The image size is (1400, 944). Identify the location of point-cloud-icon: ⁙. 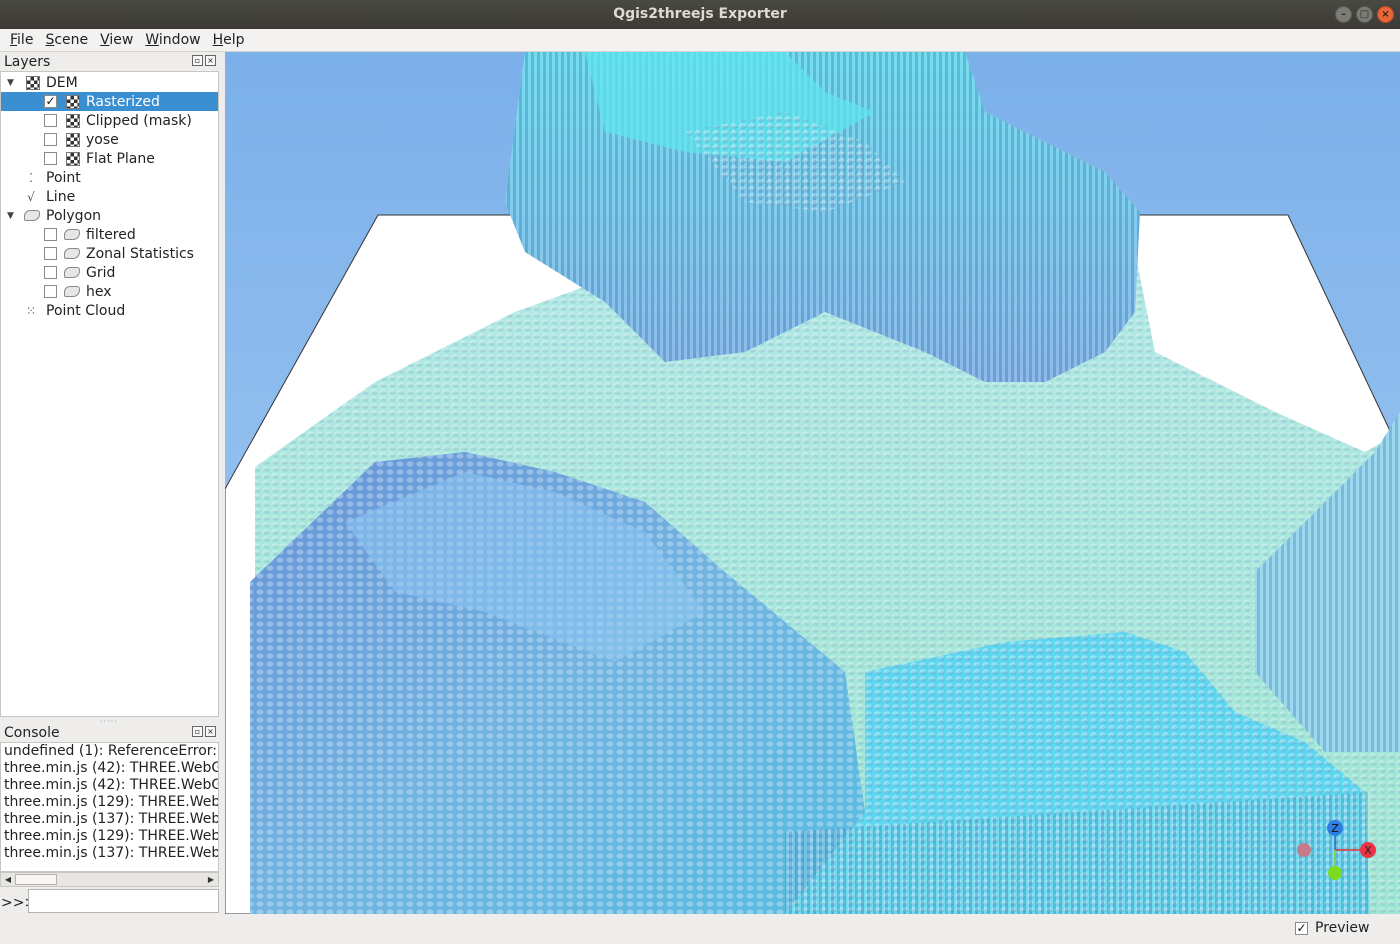
(31, 310).